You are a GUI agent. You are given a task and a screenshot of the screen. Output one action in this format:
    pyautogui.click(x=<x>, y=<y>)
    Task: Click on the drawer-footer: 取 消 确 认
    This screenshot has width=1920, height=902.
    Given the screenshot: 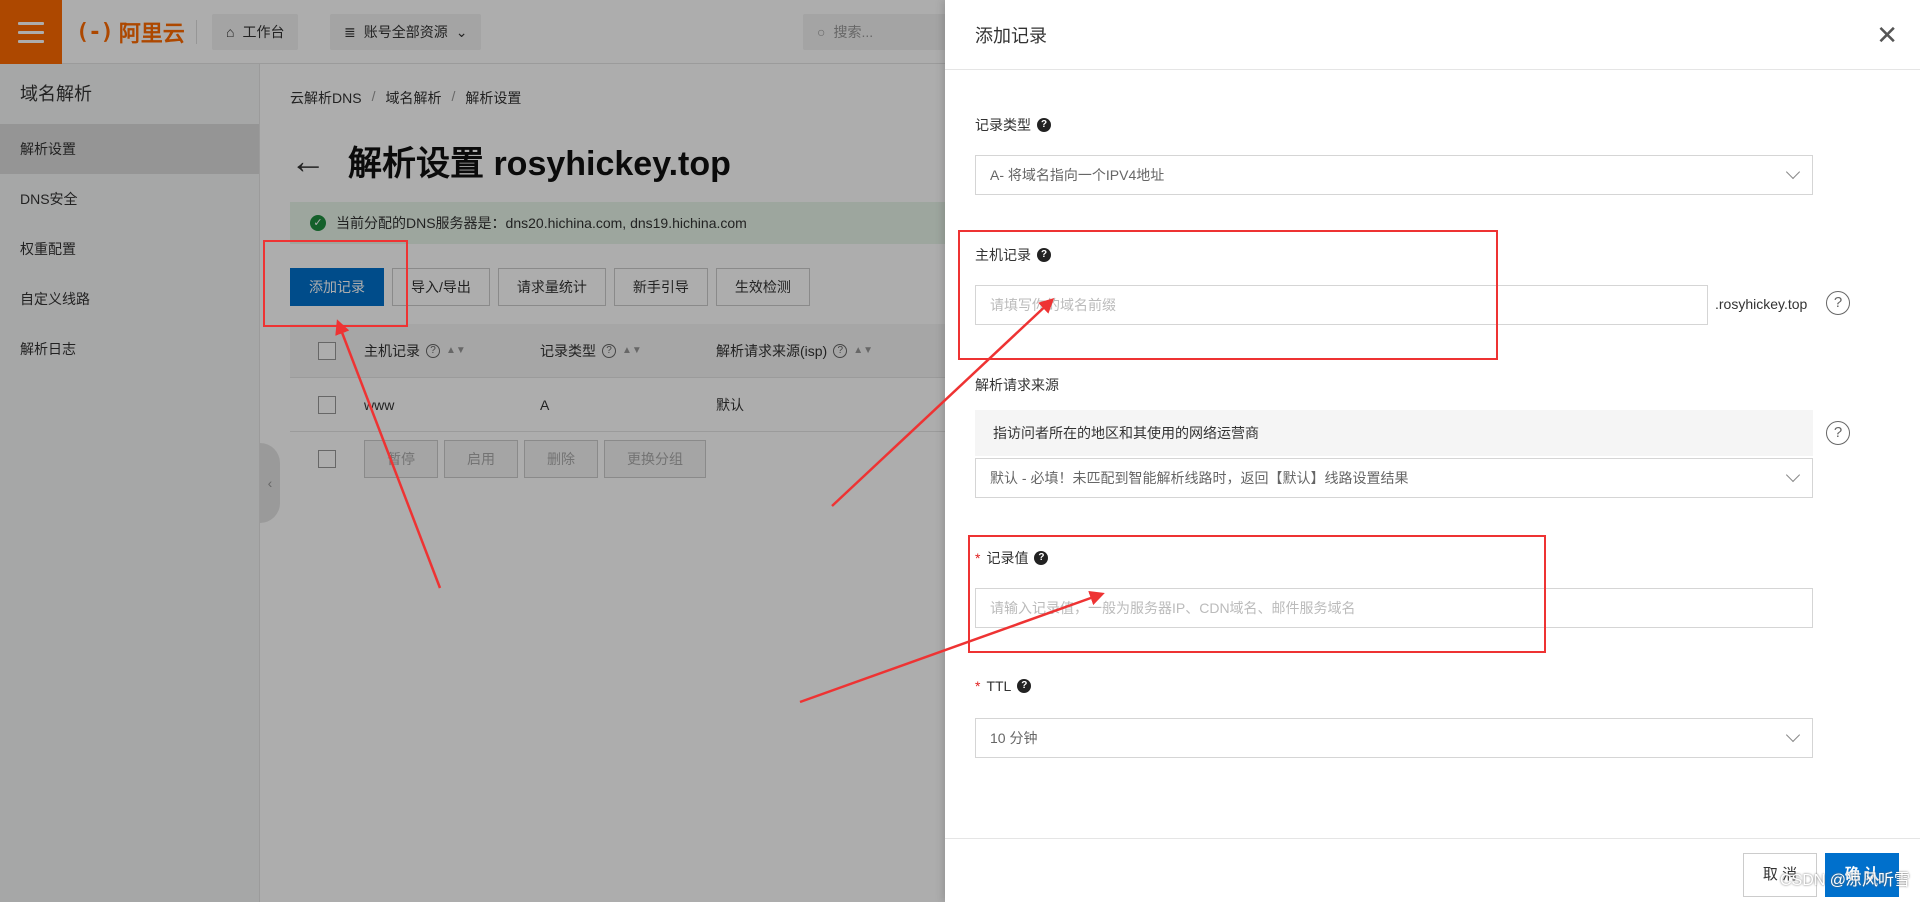 What is the action you would take?
    pyautogui.click(x=1432, y=870)
    